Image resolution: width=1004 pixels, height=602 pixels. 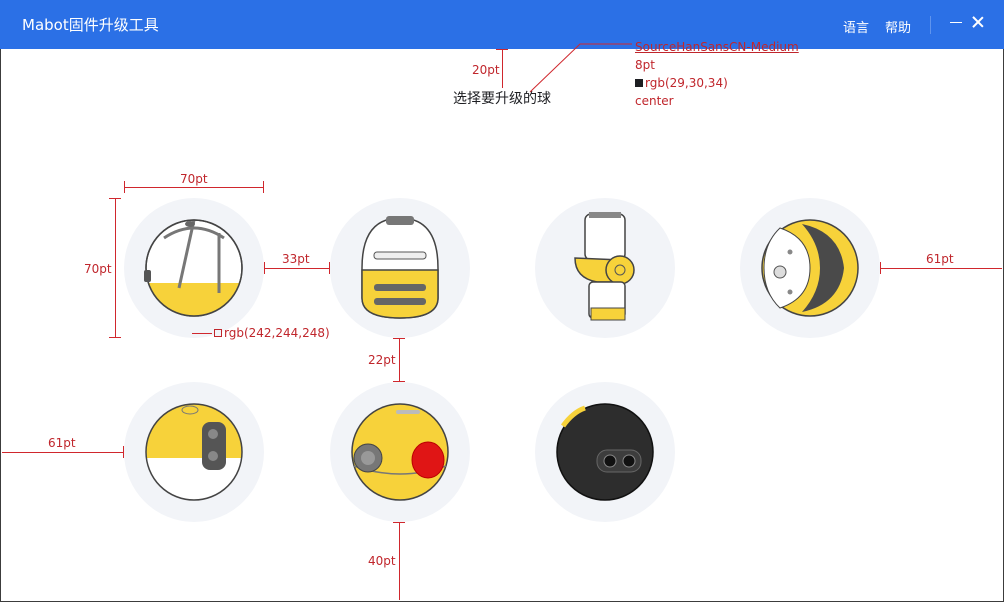 What do you see at coordinates (639, 83) in the screenshot?
I see `font-color-swatch` at bounding box center [639, 83].